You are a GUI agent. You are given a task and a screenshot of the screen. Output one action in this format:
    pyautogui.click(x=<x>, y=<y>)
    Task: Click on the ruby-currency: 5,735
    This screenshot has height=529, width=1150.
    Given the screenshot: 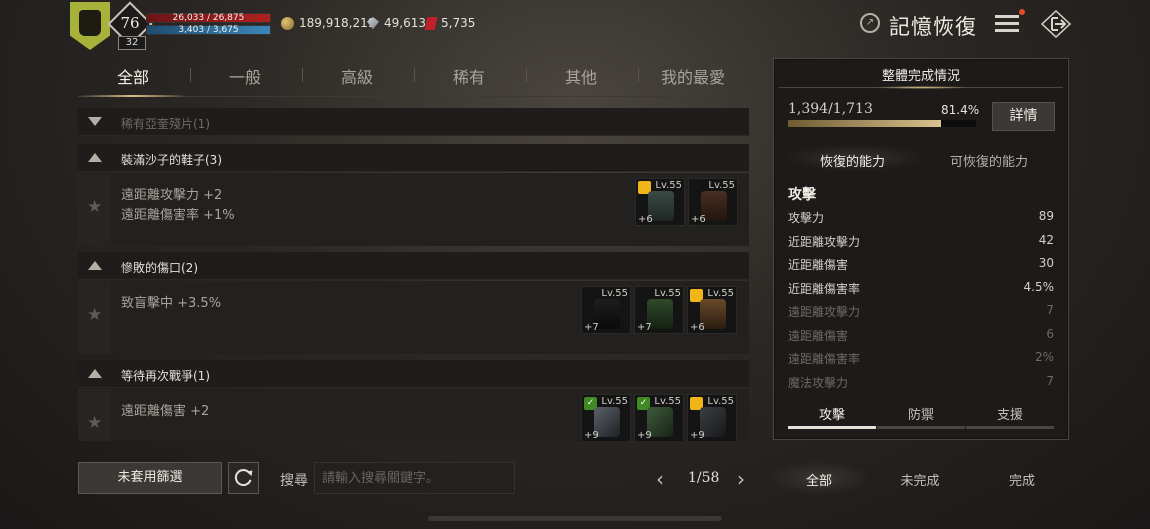 What is the action you would take?
    pyautogui.click(x=450, y=23)
    